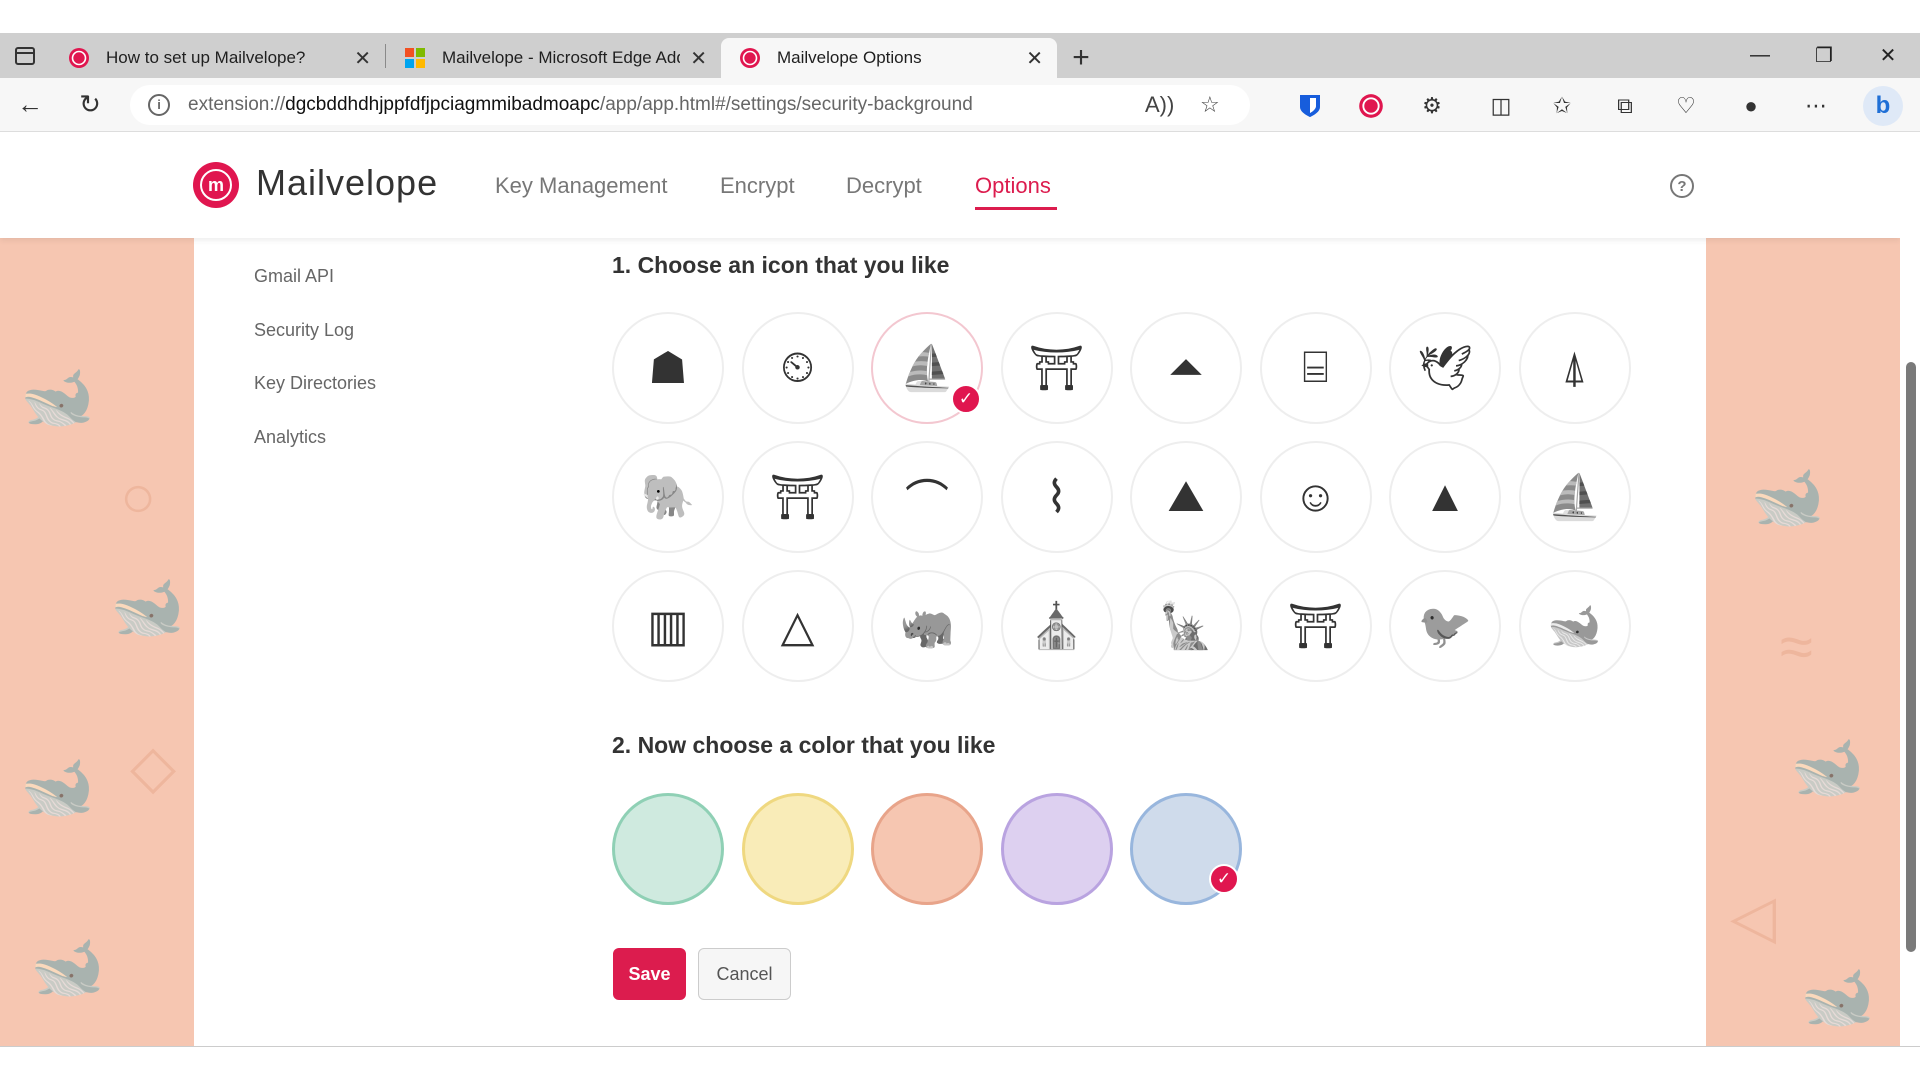  What do you see at coordinates (1574, 626) in the screenshot?
I see `whale-icon: 🐋` at bounding box center [1574, 626].